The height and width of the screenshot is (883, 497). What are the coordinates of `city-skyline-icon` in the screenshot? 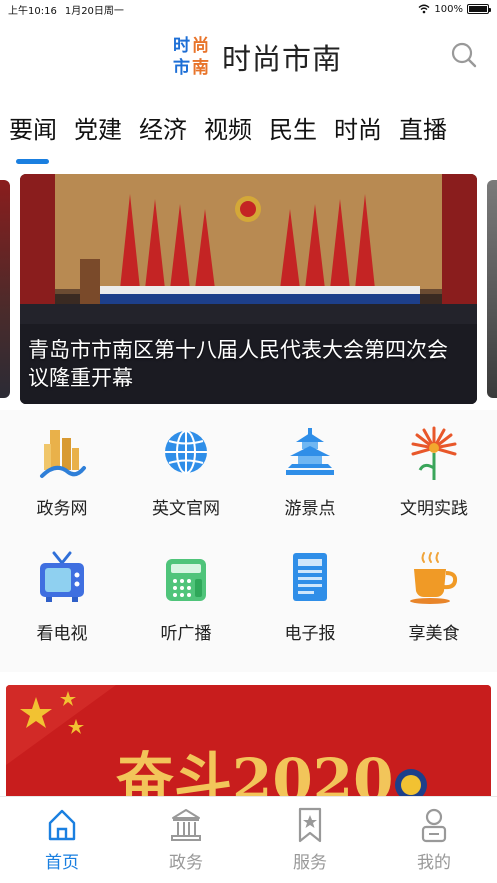 It's located at (63, 454).